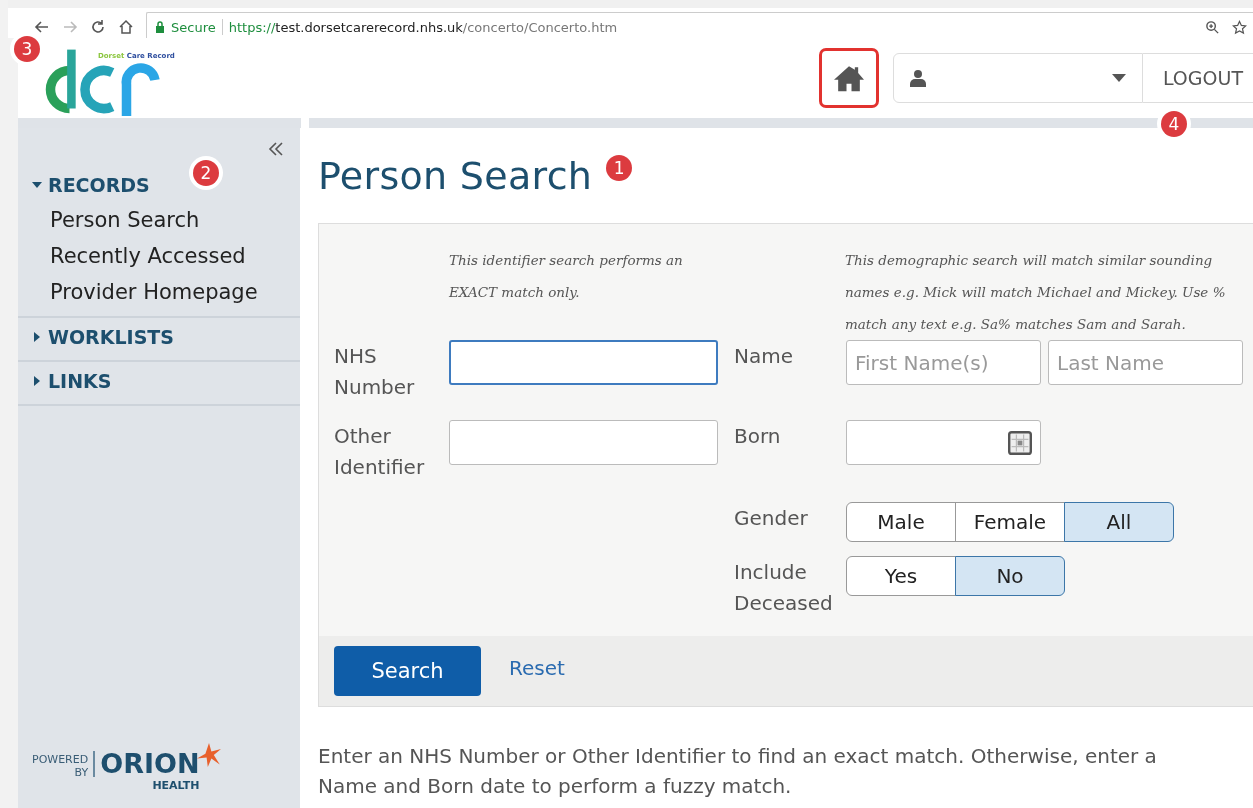 The height and width of the screenshot is (808, 1253). Describe the element at coordinates (1020, 442) in the screenshot. I see `calendar-icon` at that location.